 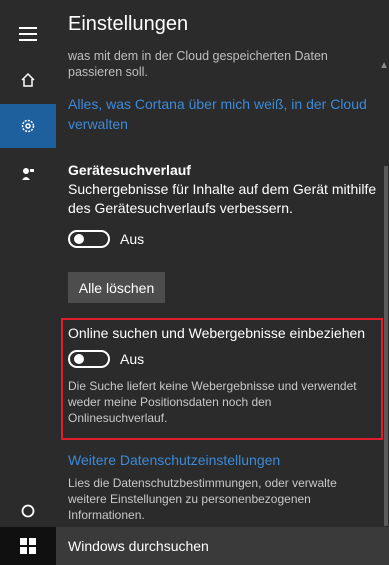 I want to click on clear-all-button: Alle löschen, so click(x=116, y=287).